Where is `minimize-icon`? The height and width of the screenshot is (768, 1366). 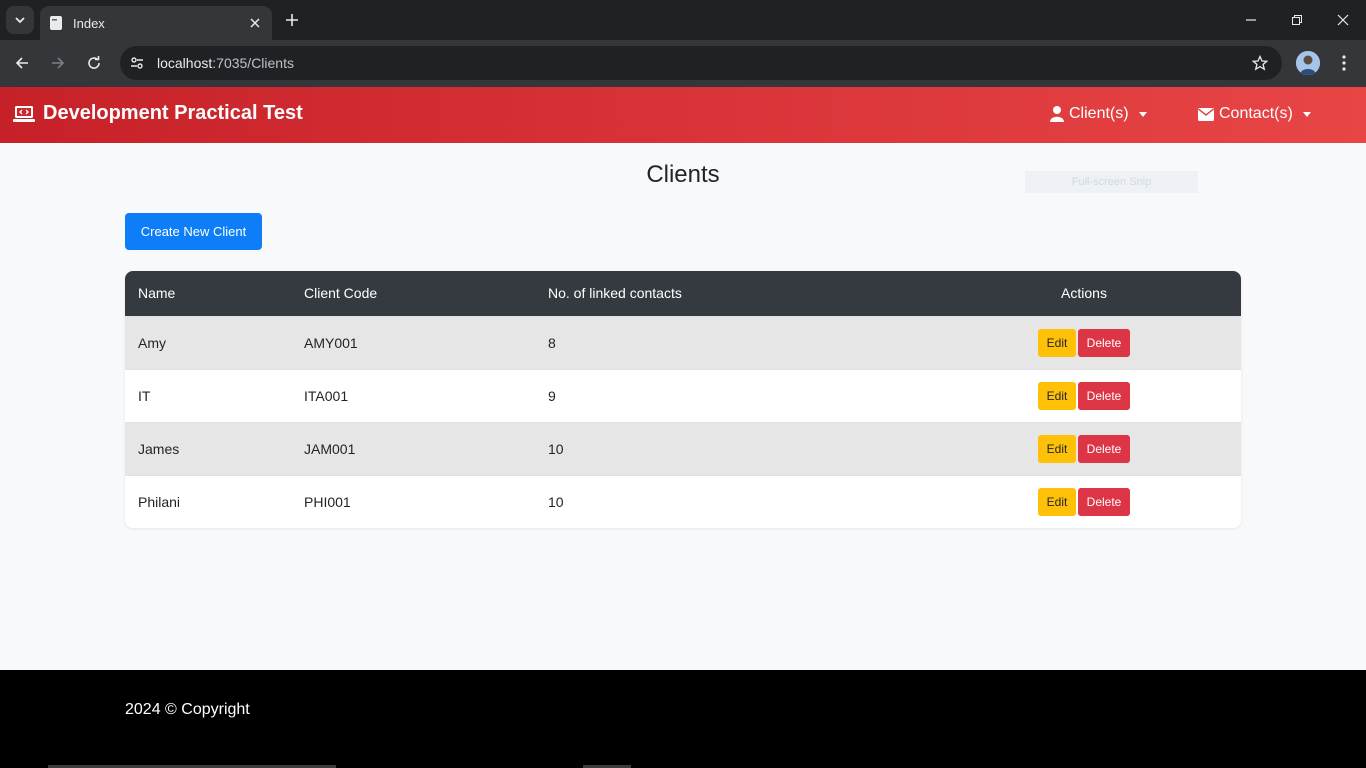
minimize-icon is located at coordinates (1251, 20).